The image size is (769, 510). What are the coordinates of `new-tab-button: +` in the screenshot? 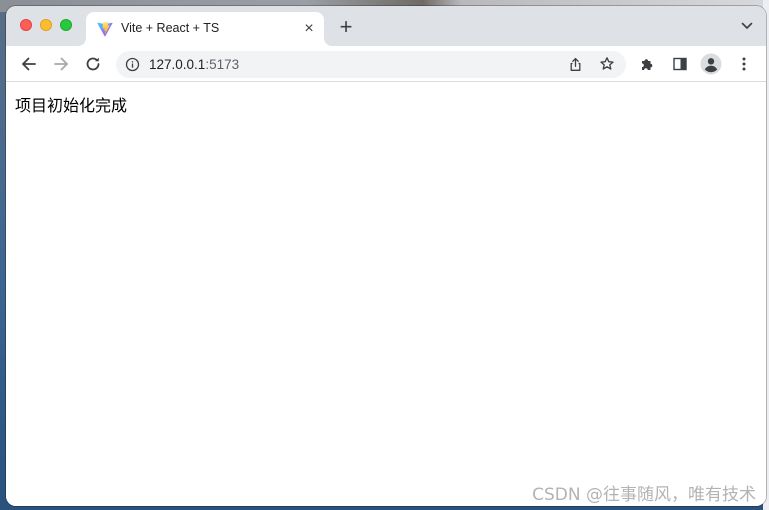 It's located at (346, 27).